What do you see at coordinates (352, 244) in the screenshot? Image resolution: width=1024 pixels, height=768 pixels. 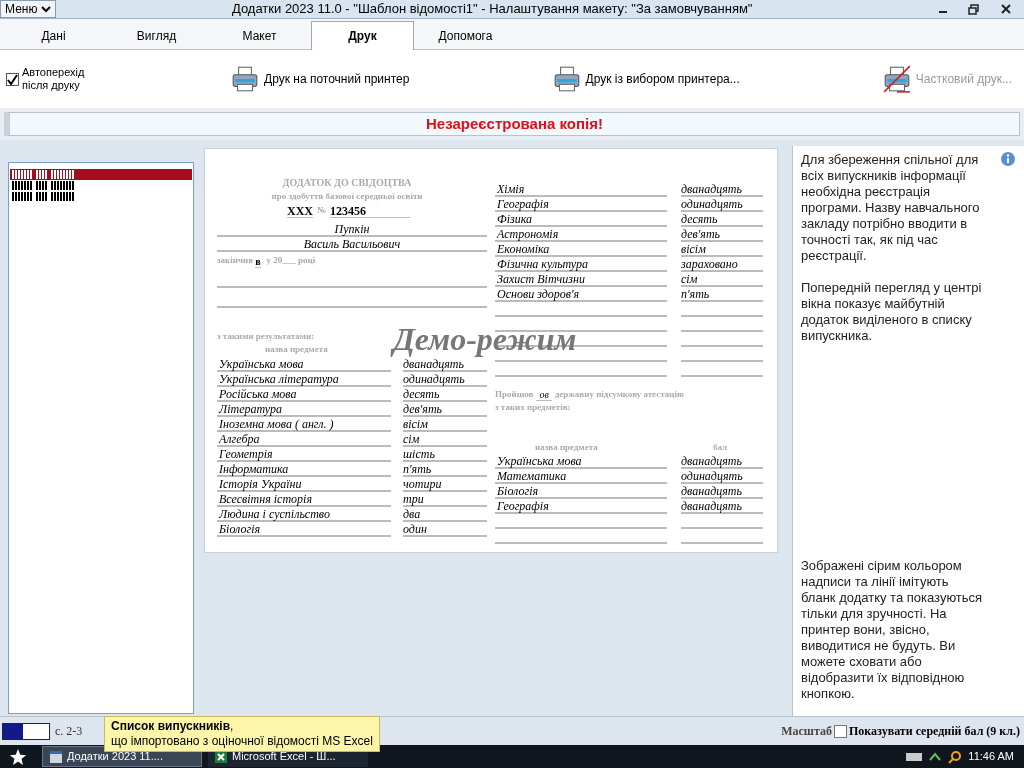 I see `given-names-text: Василь Васильович` at bounding box center [352, 244].